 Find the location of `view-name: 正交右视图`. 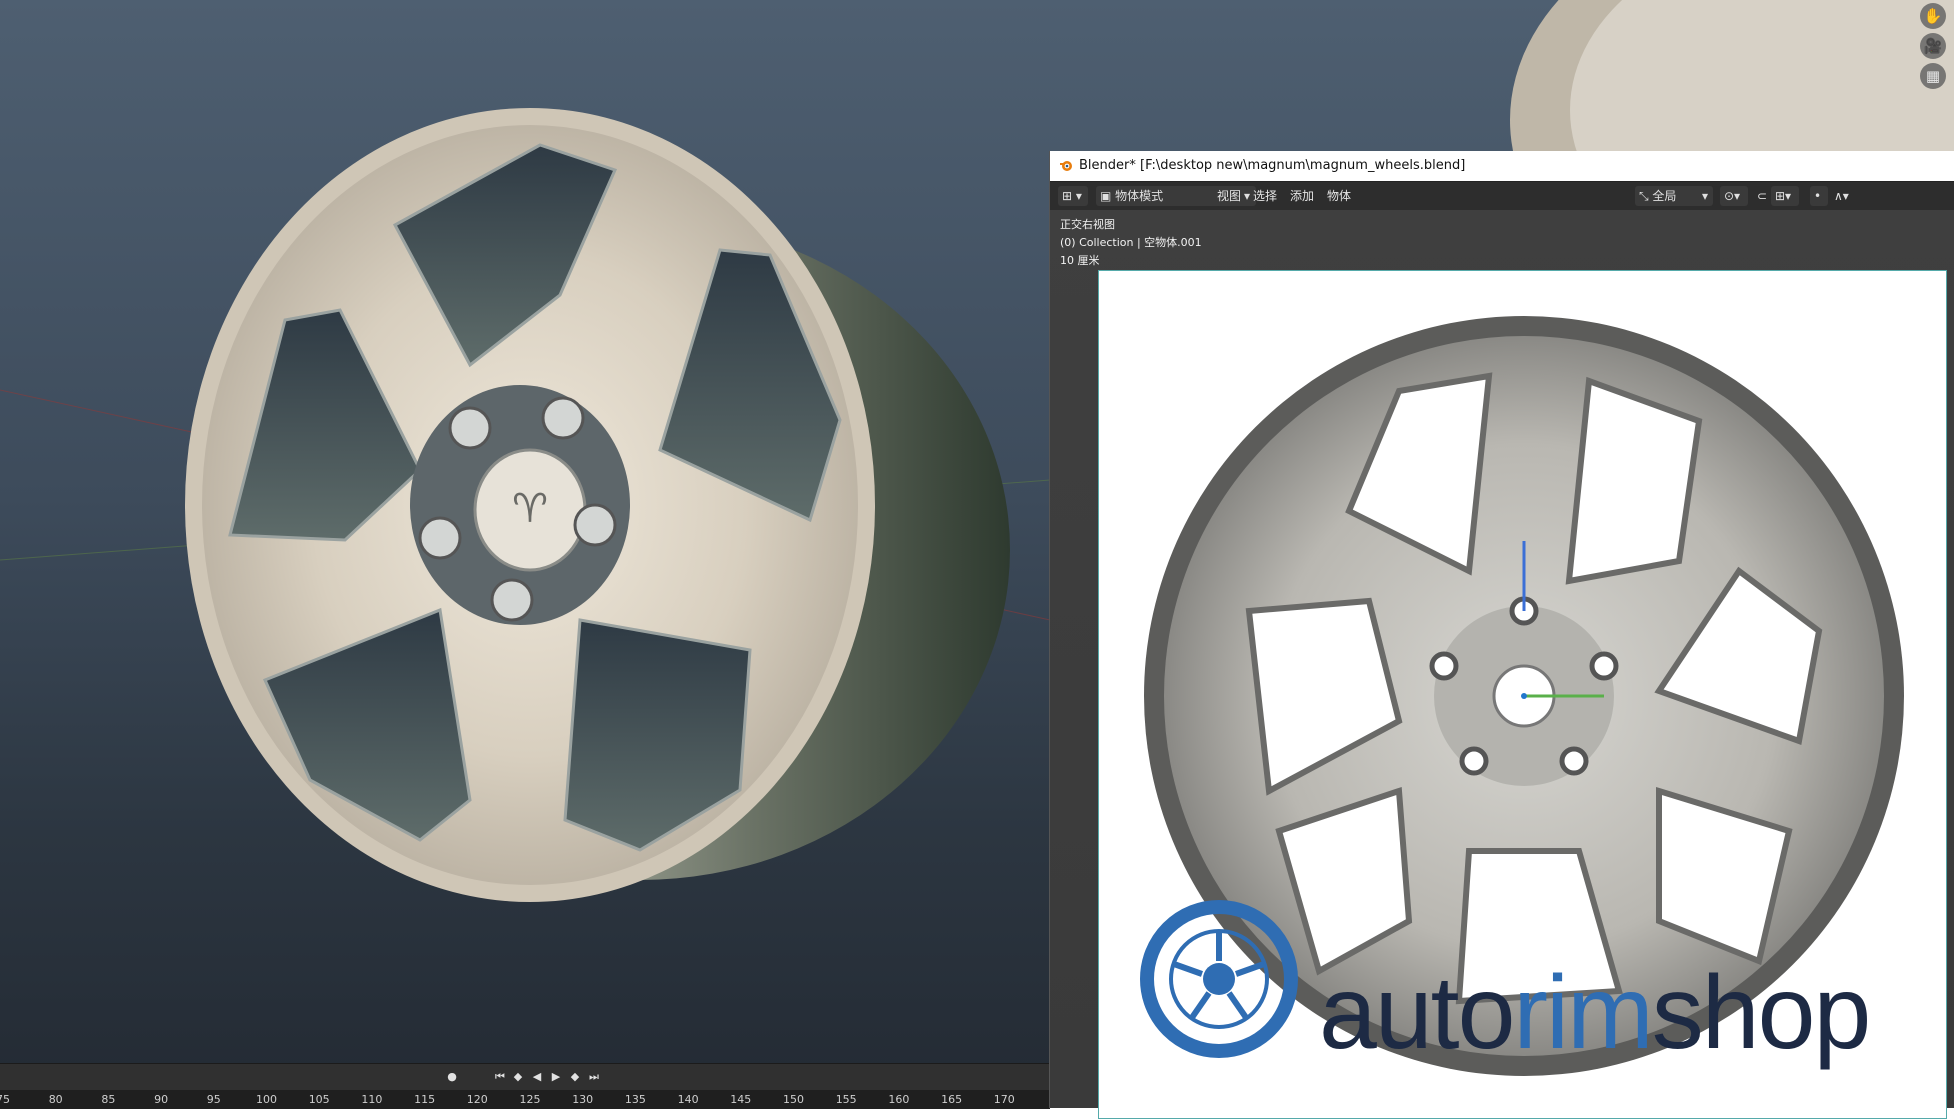

view-name: 正交右视图 is located at coordinates (1087, 224).